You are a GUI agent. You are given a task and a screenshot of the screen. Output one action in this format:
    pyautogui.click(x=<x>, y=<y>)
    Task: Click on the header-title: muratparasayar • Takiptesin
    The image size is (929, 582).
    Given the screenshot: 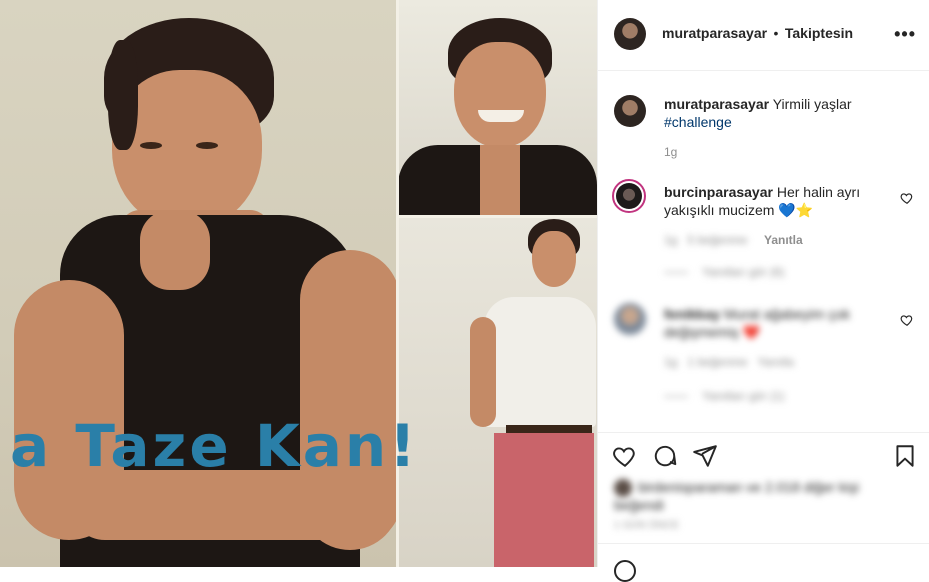 What is the action you would take?
    pyautogui.click(x=757, y=34)
    